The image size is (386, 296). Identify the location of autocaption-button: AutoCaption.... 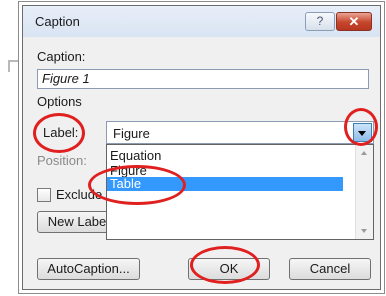
(88, 269).